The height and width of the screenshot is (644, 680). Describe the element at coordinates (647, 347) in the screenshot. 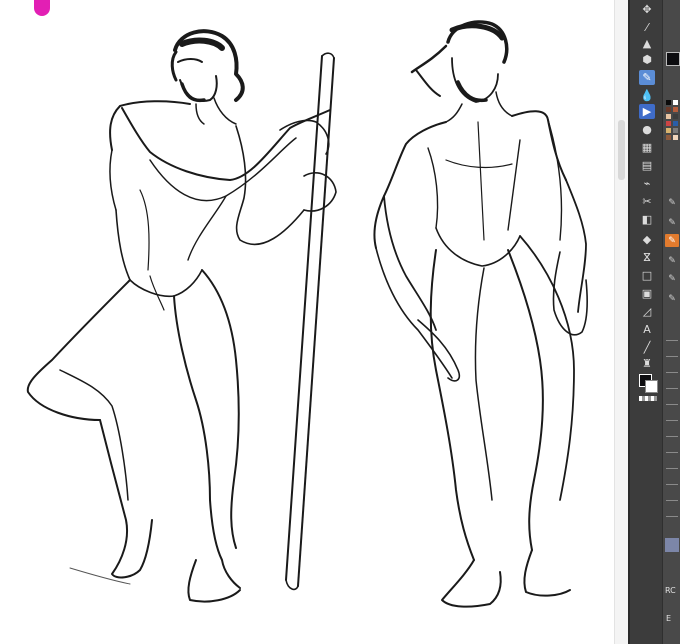

I see `brush-icon: ╱` at that location.